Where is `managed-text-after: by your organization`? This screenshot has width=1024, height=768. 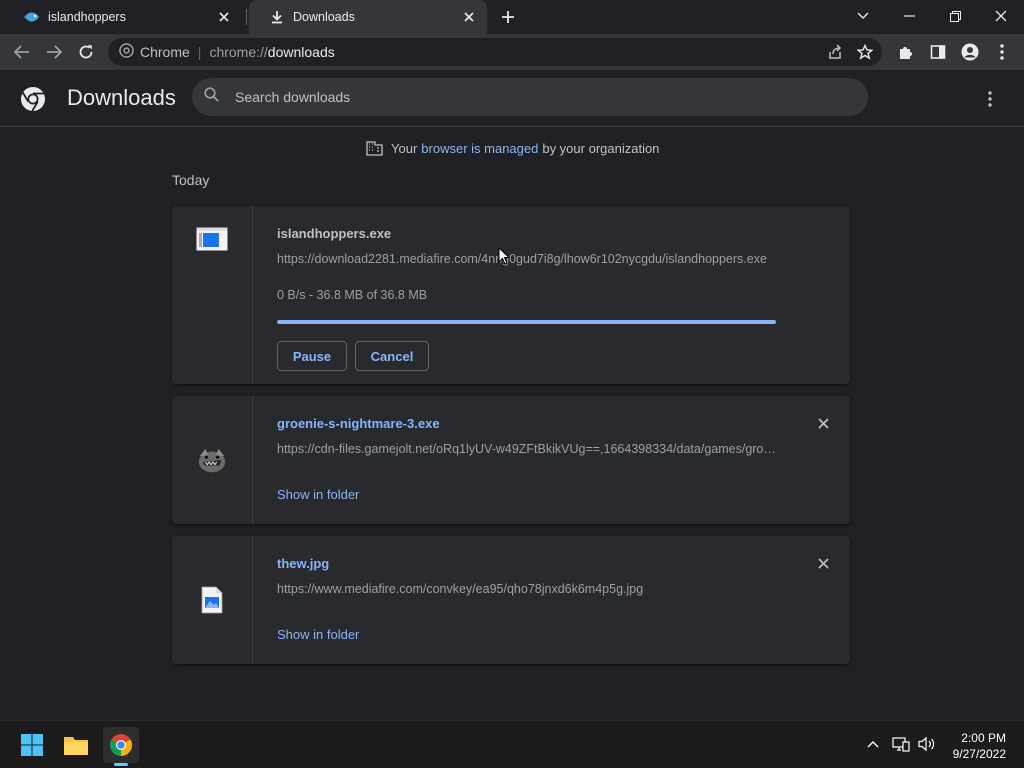
managed-text-after: by your organization is located at coordinates (601, 148).